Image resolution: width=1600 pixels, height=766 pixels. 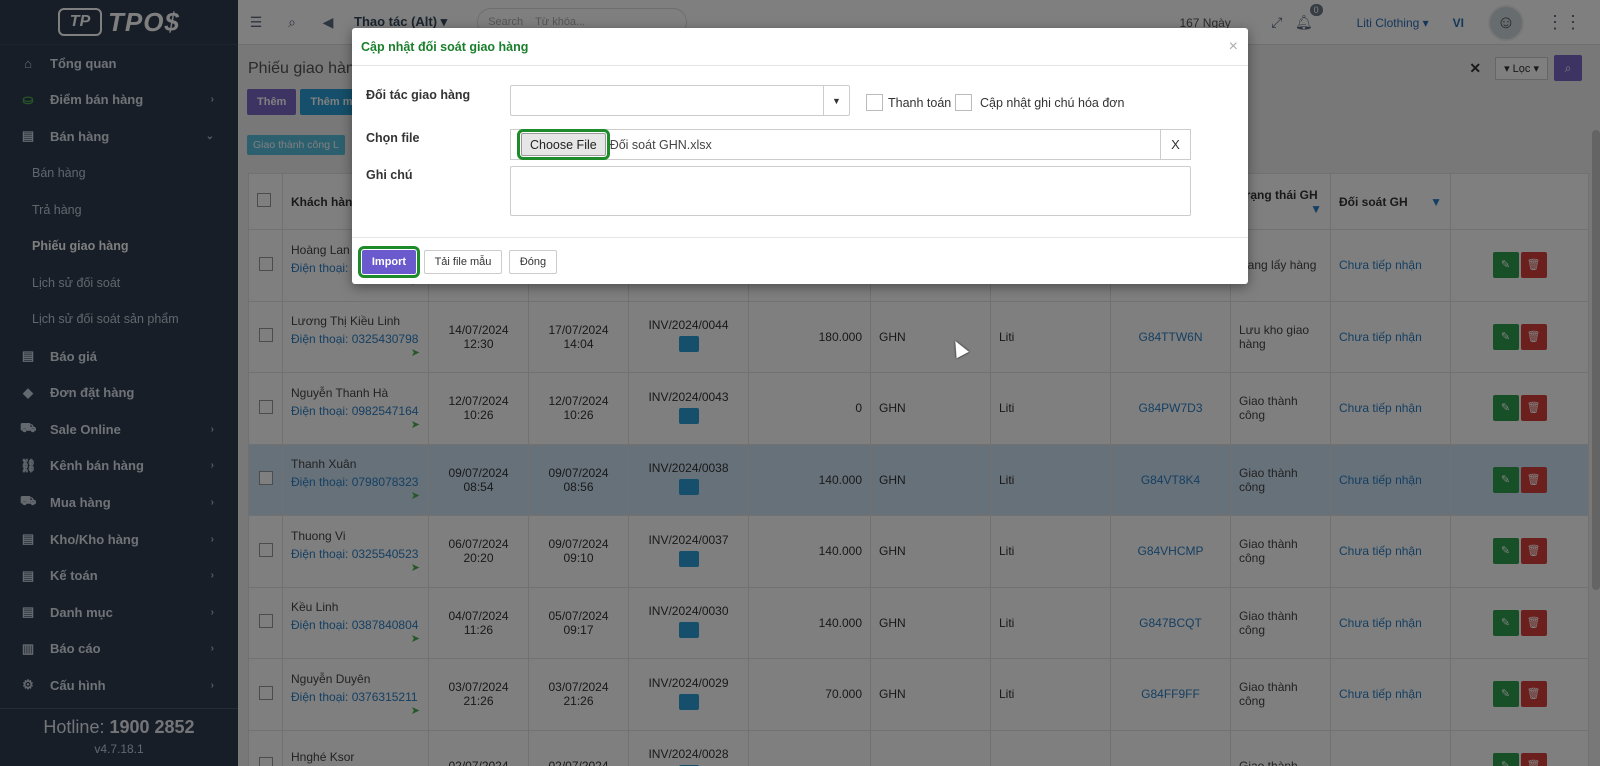 What do you see at coordinates (850, 191) in the screenshot?
I see `note-textarea` at bounding box center [850, 191].